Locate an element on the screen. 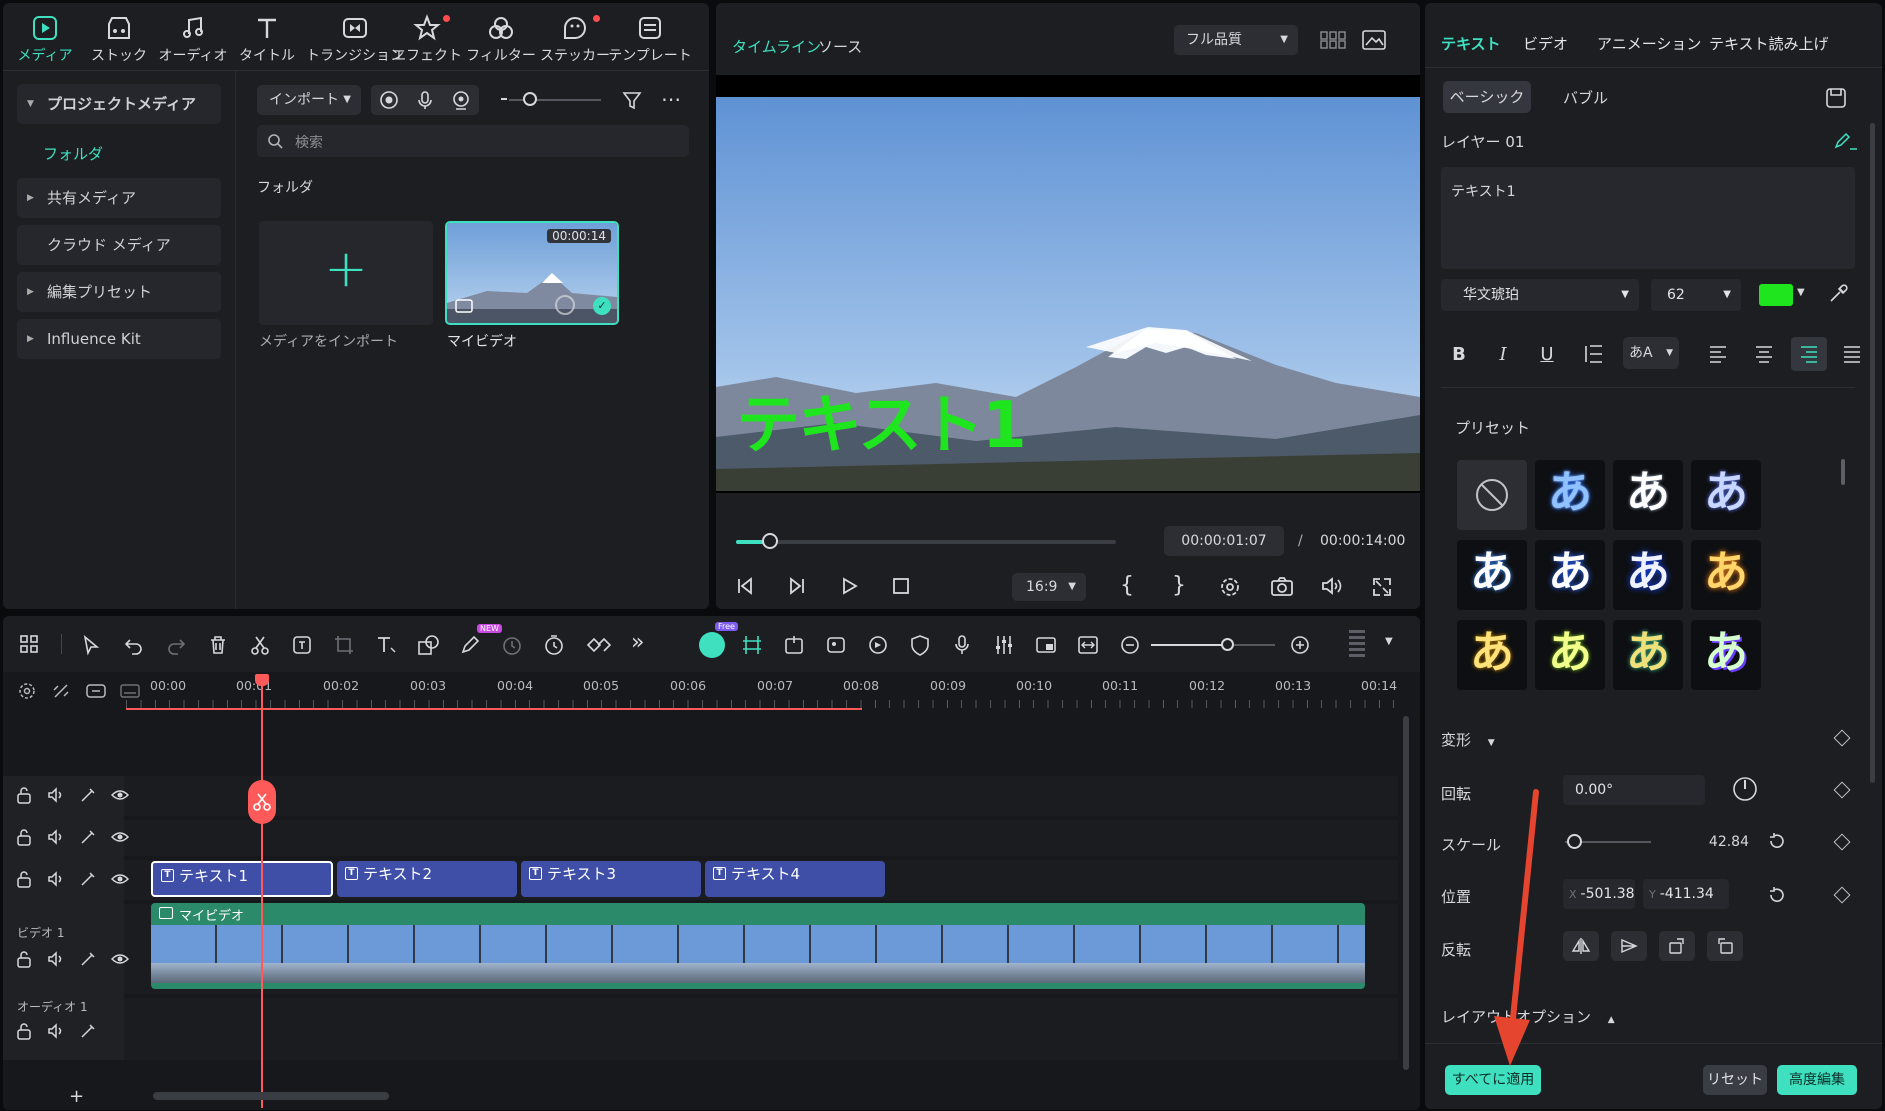  playback-progress-bar is located at coordinates (926, 541).